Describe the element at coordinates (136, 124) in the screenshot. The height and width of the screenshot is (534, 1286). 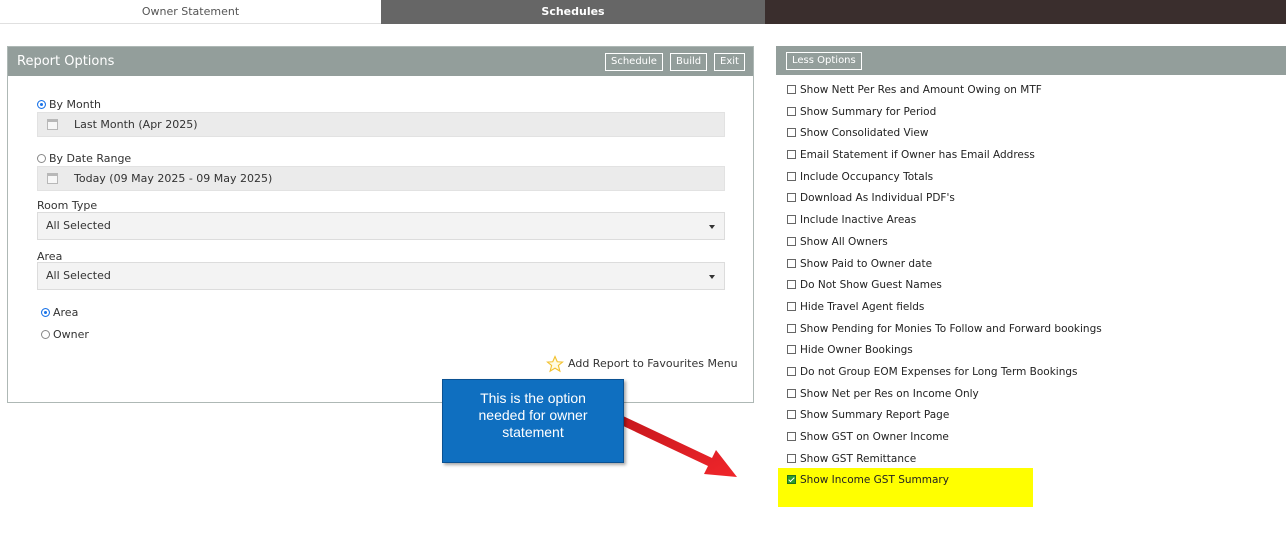
I see `by-month-value: Last Month (Apr 2025)` at that location.